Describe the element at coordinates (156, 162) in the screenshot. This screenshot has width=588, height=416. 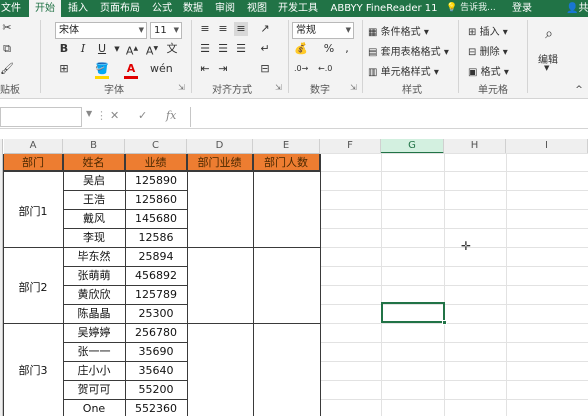
I see `header-performance: 业绩` at that location.